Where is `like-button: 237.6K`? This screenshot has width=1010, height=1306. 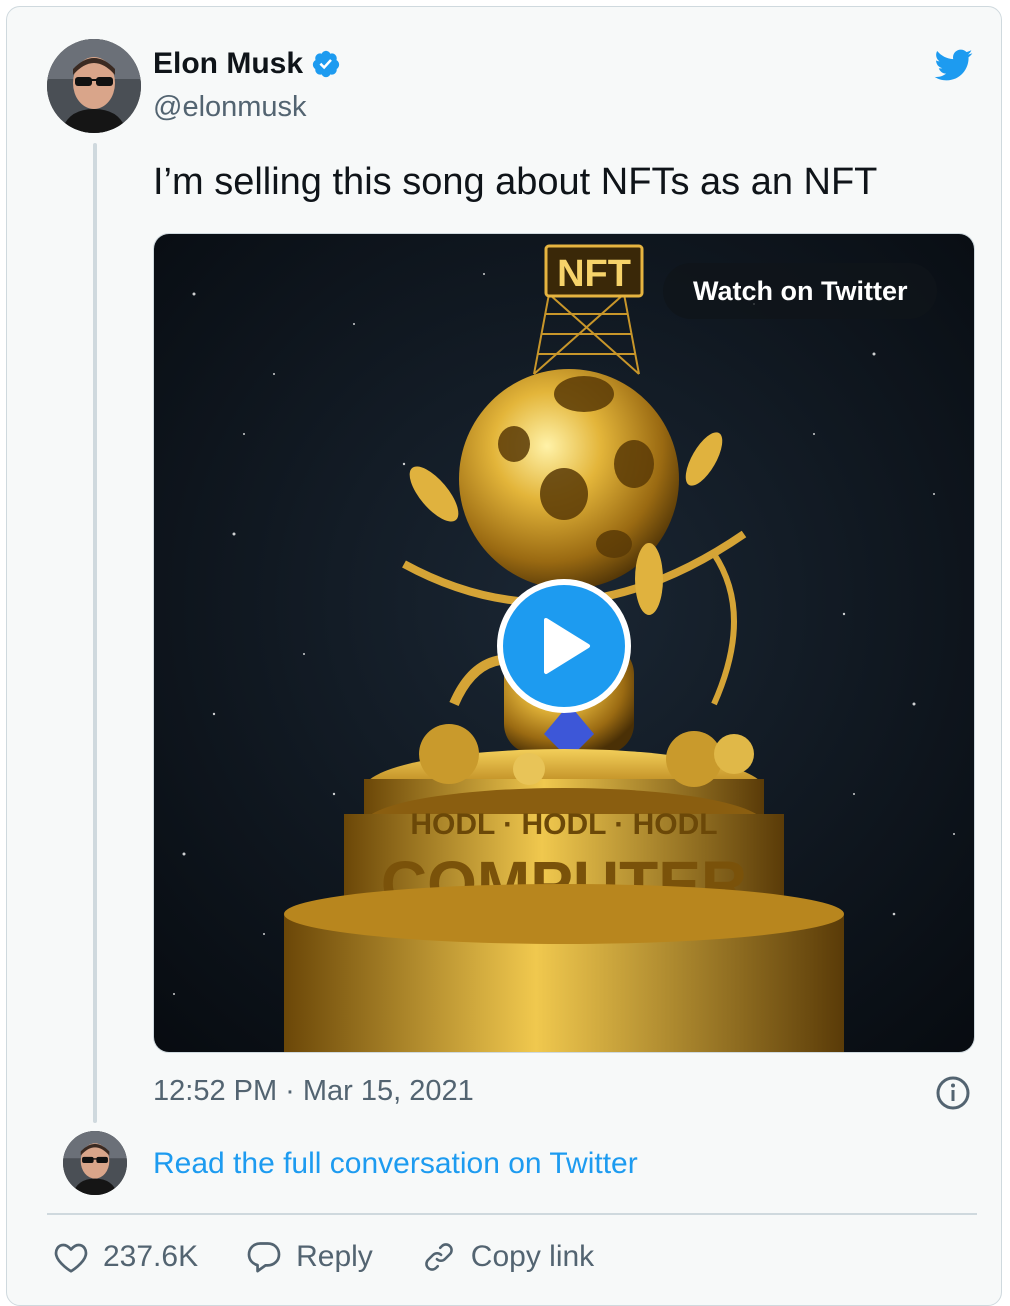
like-button: 237.6K is located at coordinates (125, 1257).